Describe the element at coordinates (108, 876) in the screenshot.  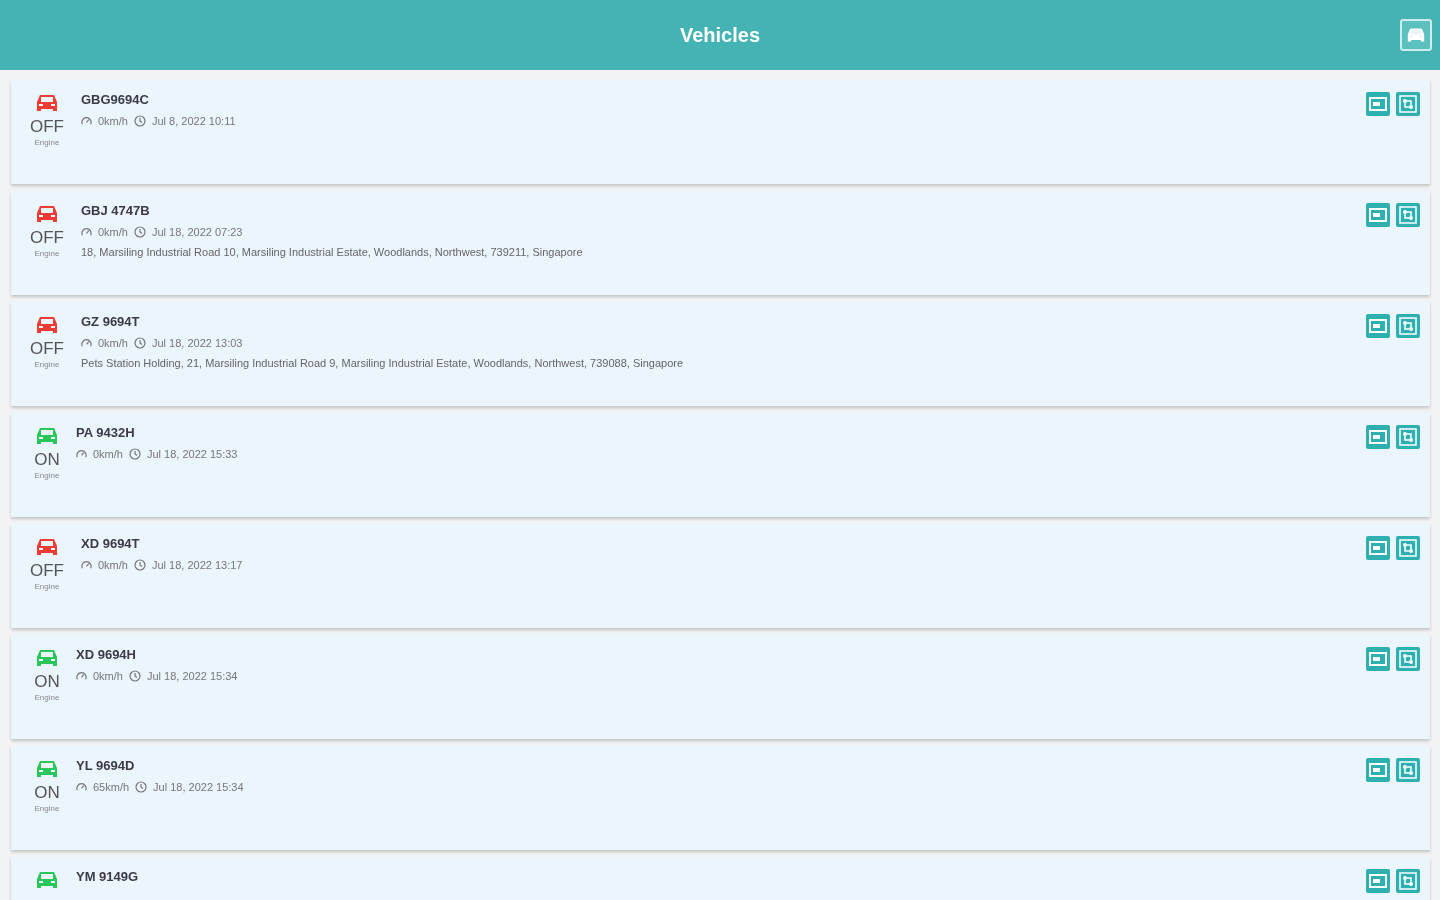
I see `plate-number: YM 9149G` at that location.